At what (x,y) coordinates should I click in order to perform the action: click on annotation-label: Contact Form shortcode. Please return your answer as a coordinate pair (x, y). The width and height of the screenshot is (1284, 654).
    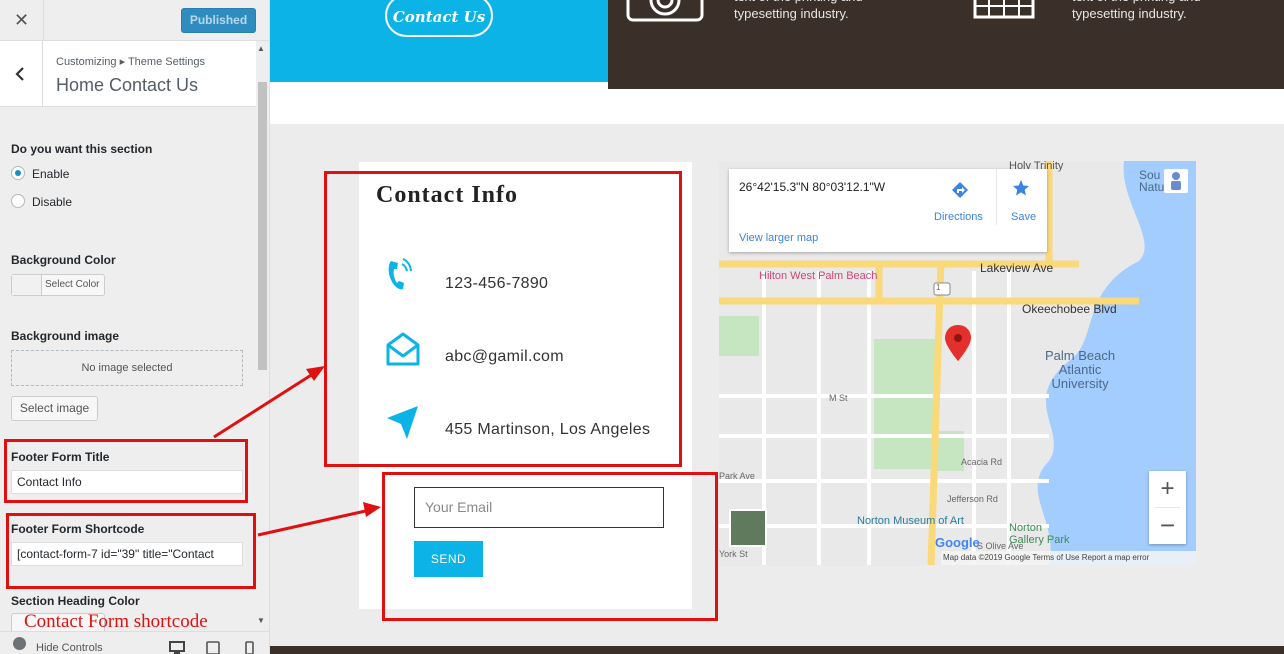
    Looking at the image, I should click on (116, 621).